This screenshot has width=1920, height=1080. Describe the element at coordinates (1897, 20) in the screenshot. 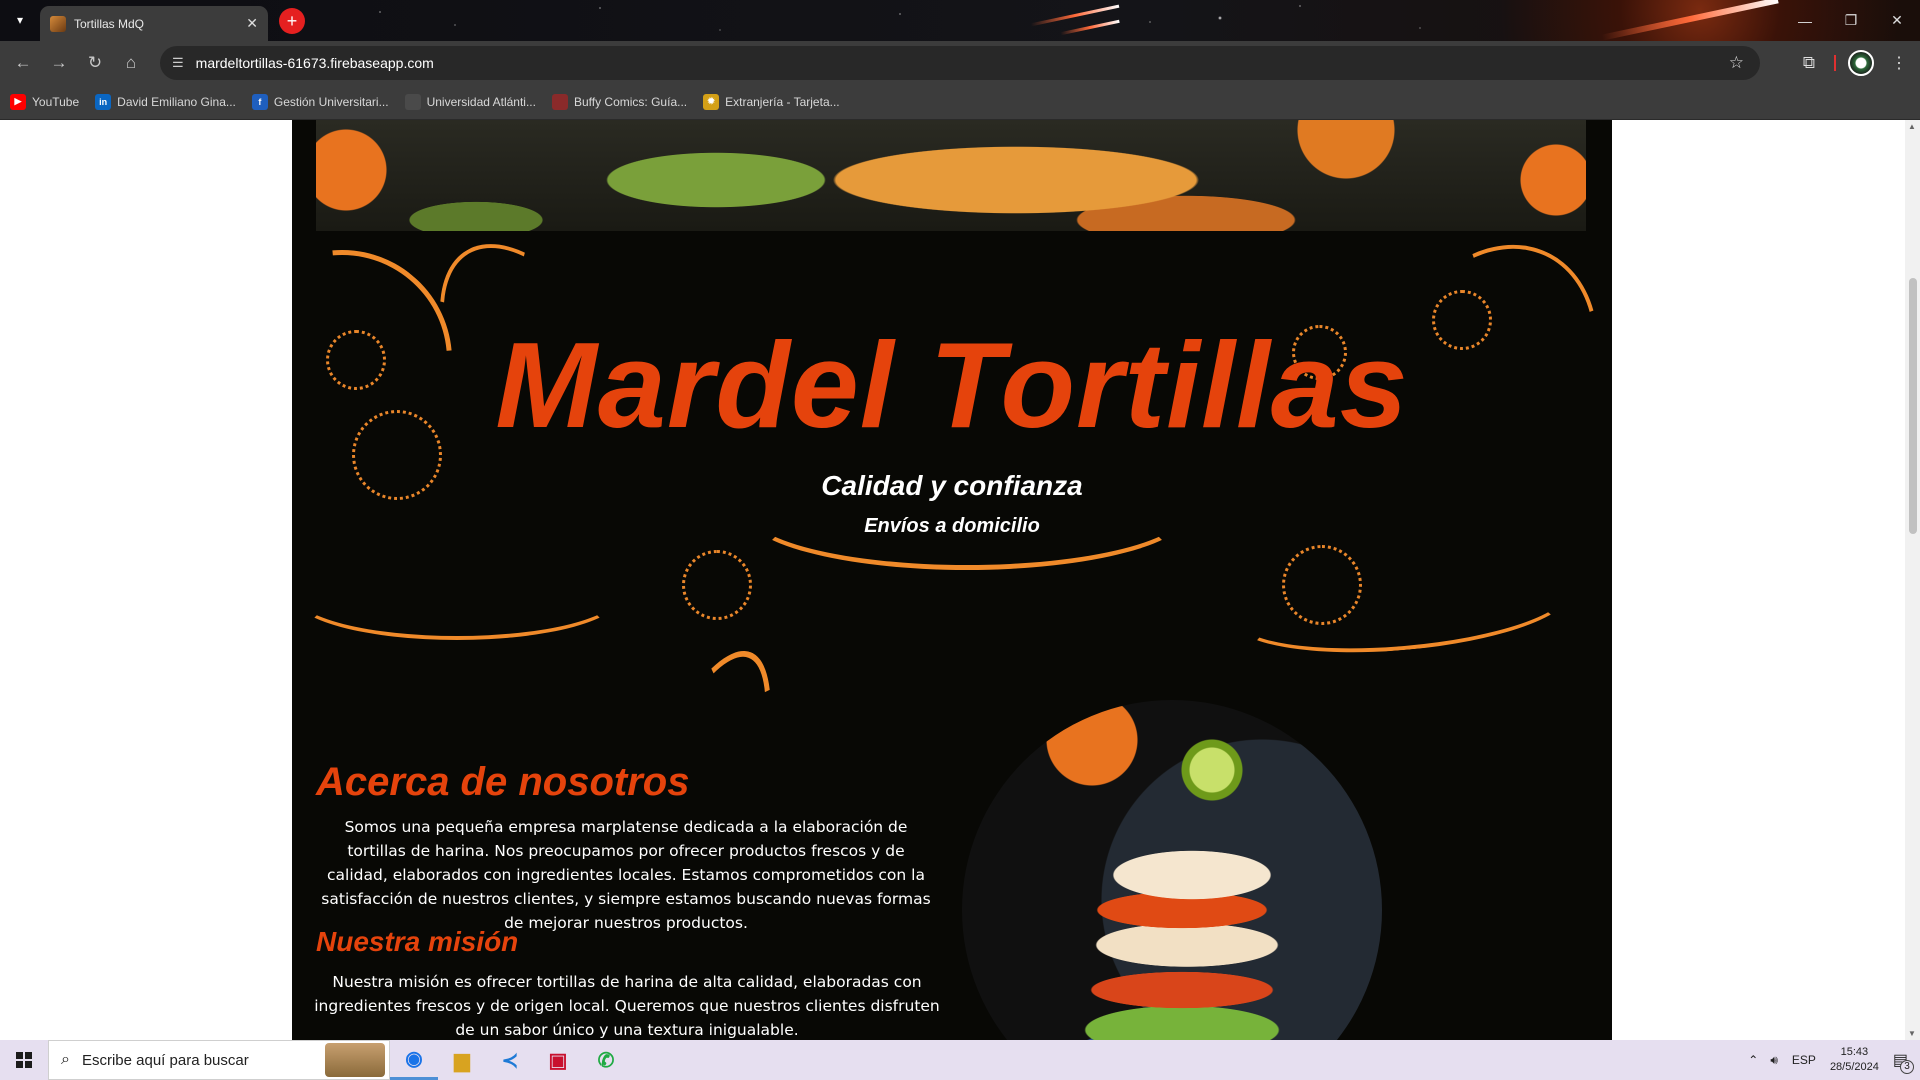

I see `close-window-button: ✕` at that location.